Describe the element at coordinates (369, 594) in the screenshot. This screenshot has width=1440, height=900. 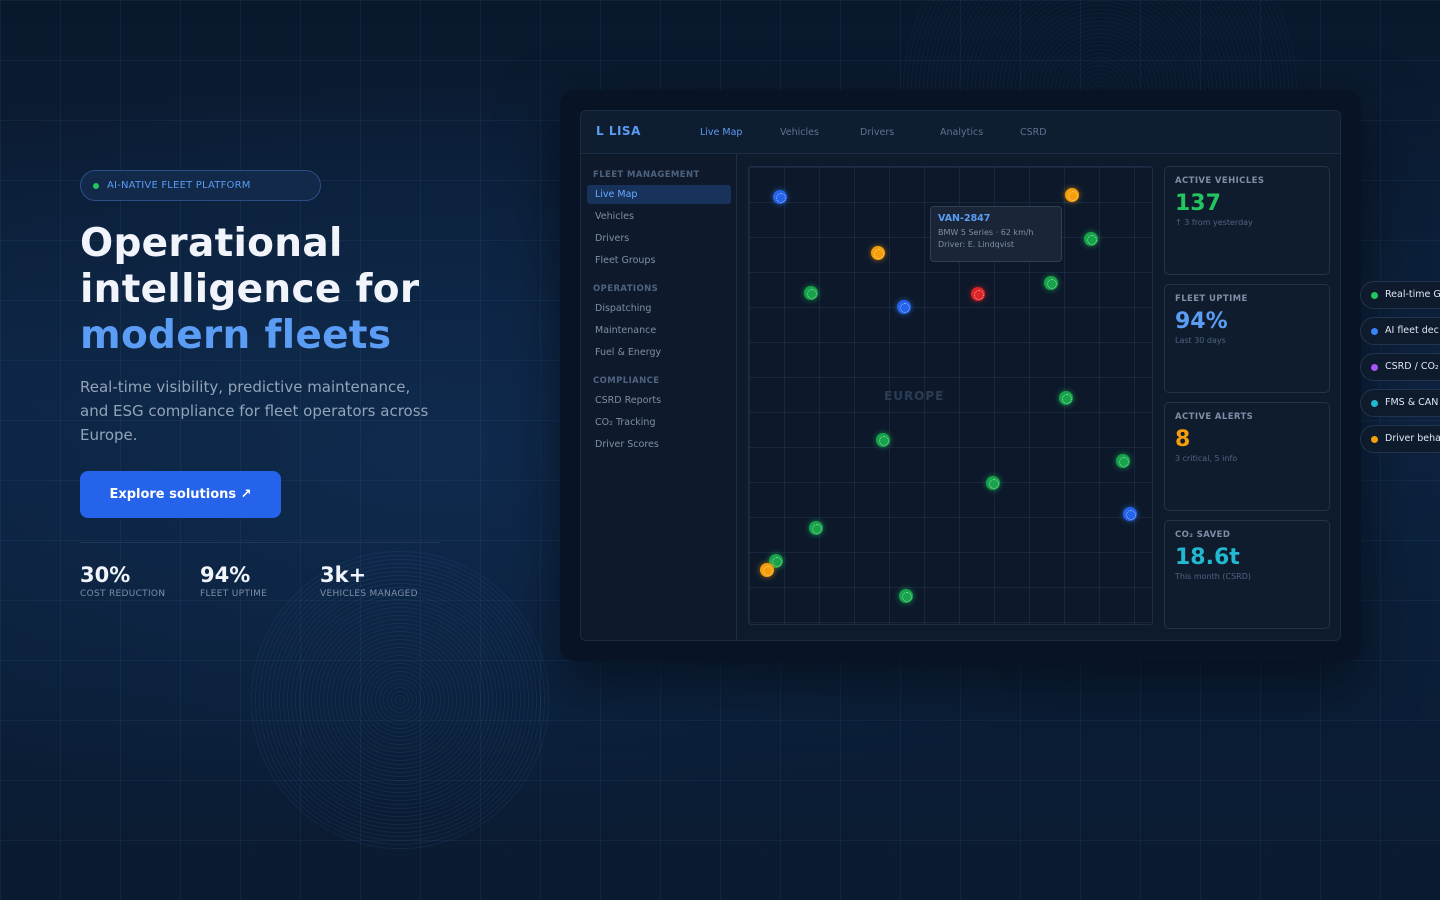
I see `stat-label: VEHICLES MANAGED` at that location.